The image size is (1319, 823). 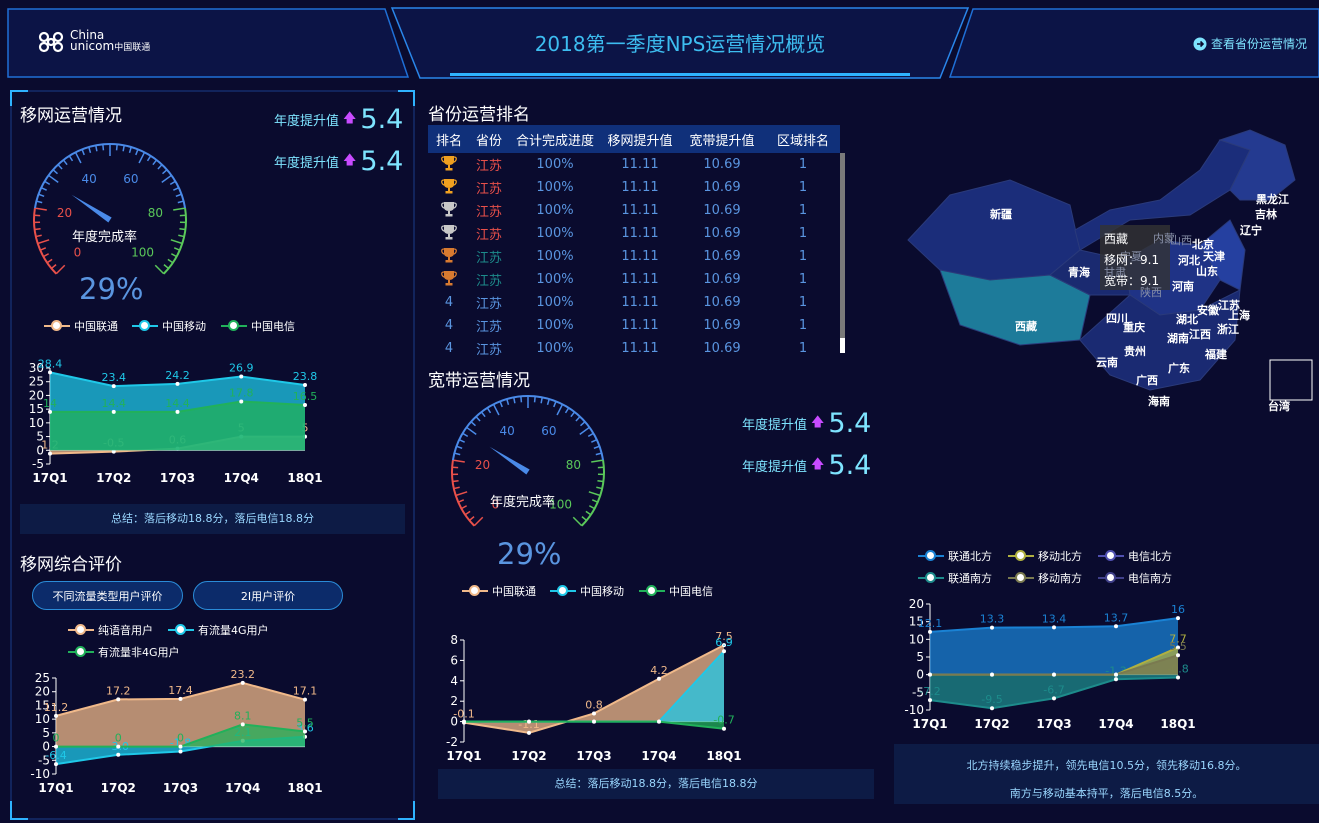 I want to click on view-province-link: 查看省份运营情况, so click(x=1250, y=43).